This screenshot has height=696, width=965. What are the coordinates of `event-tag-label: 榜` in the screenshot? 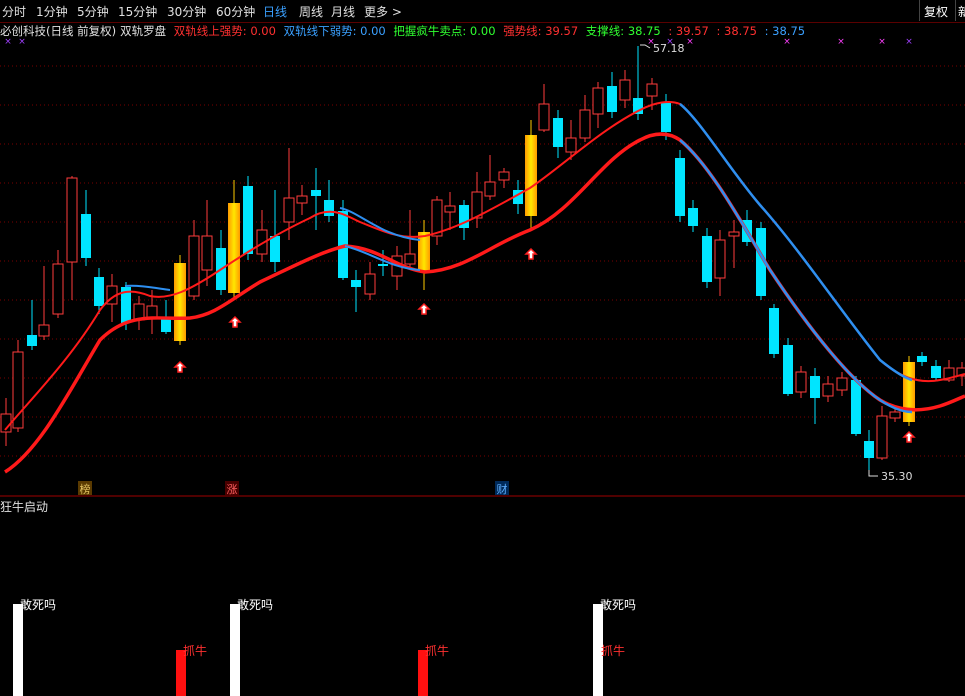 It's located at (85, 489).